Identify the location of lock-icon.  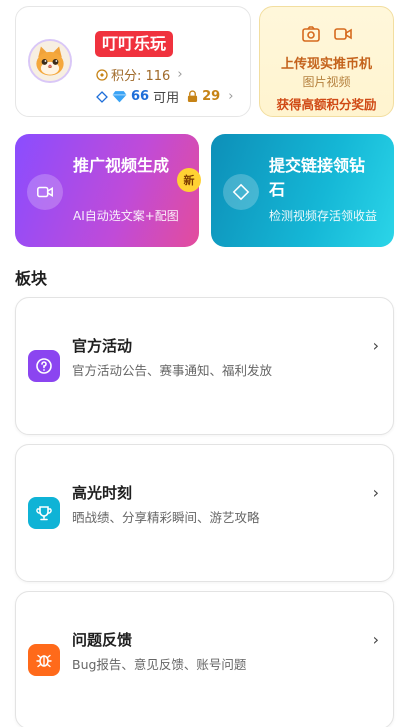
(193, 96).